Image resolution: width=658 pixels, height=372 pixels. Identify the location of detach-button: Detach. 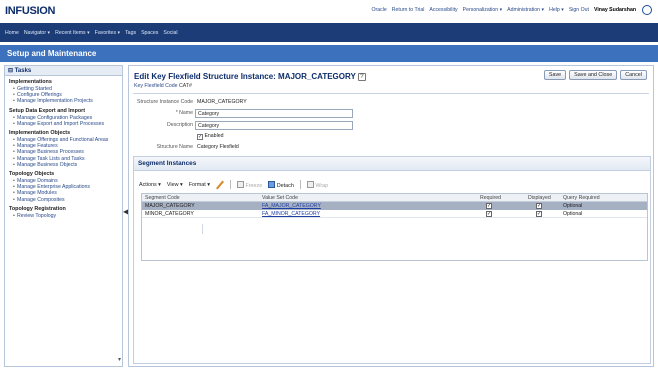
(281, 184).